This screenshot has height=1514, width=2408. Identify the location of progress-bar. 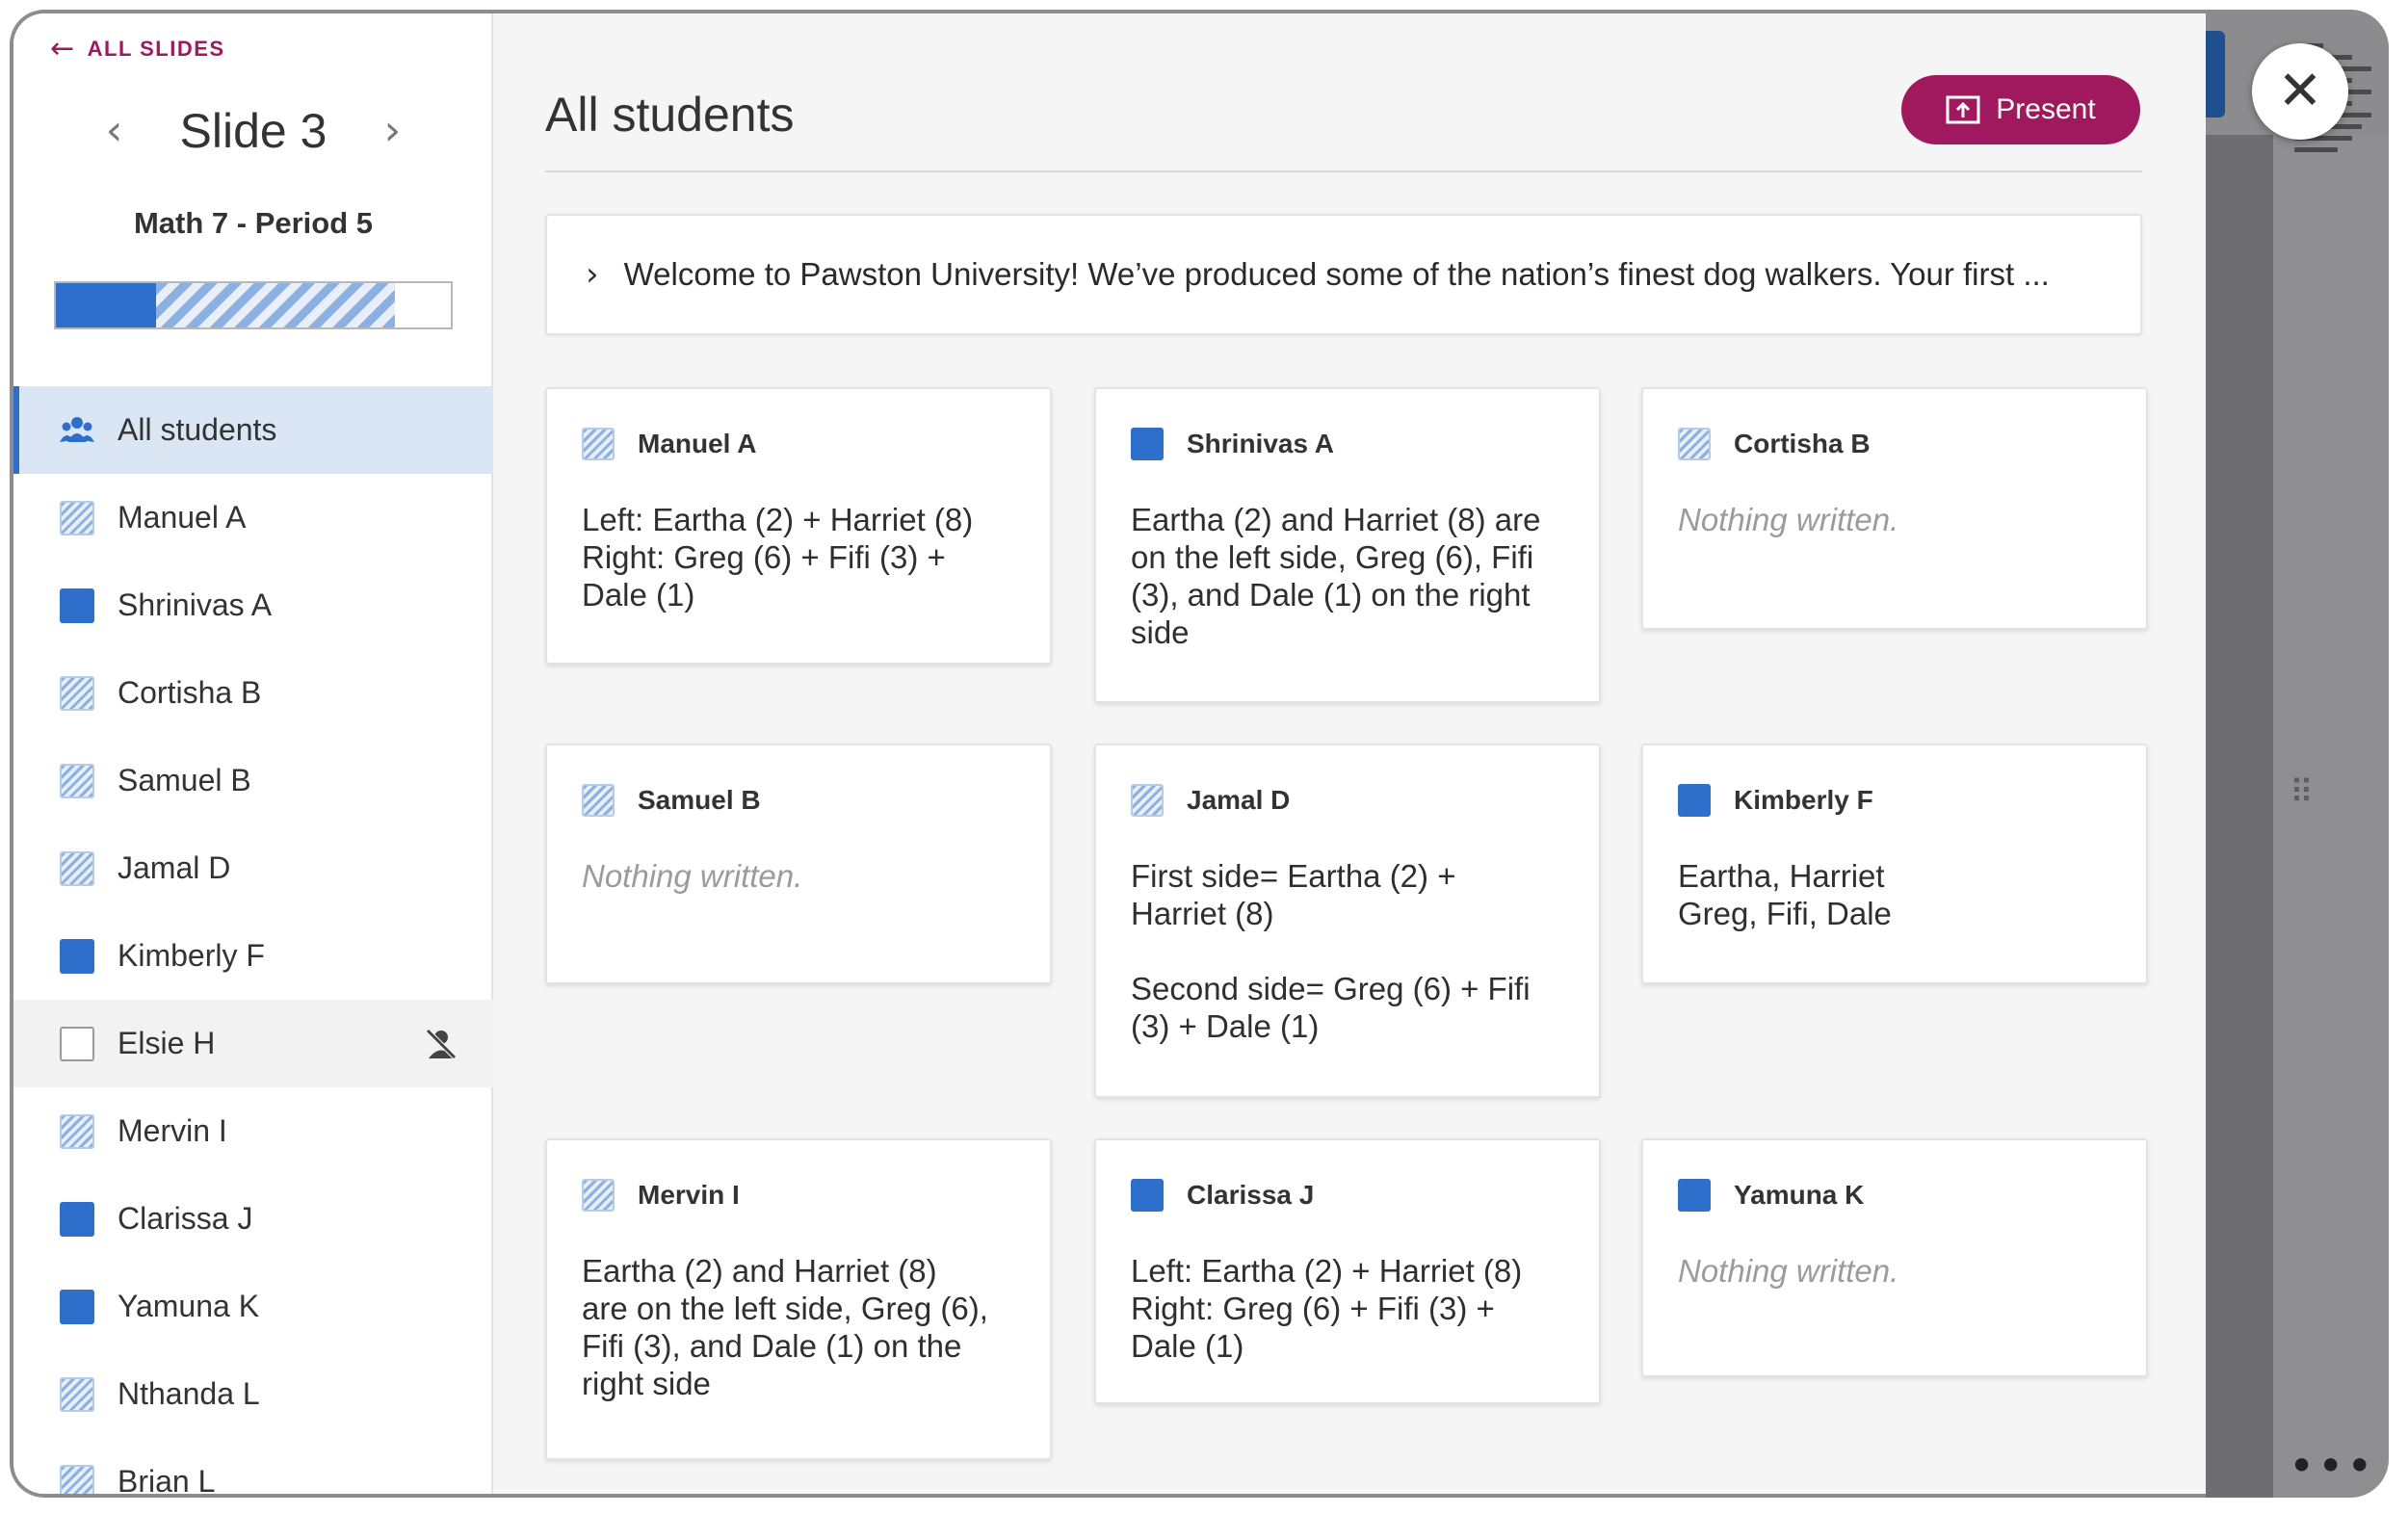
(253, 305).